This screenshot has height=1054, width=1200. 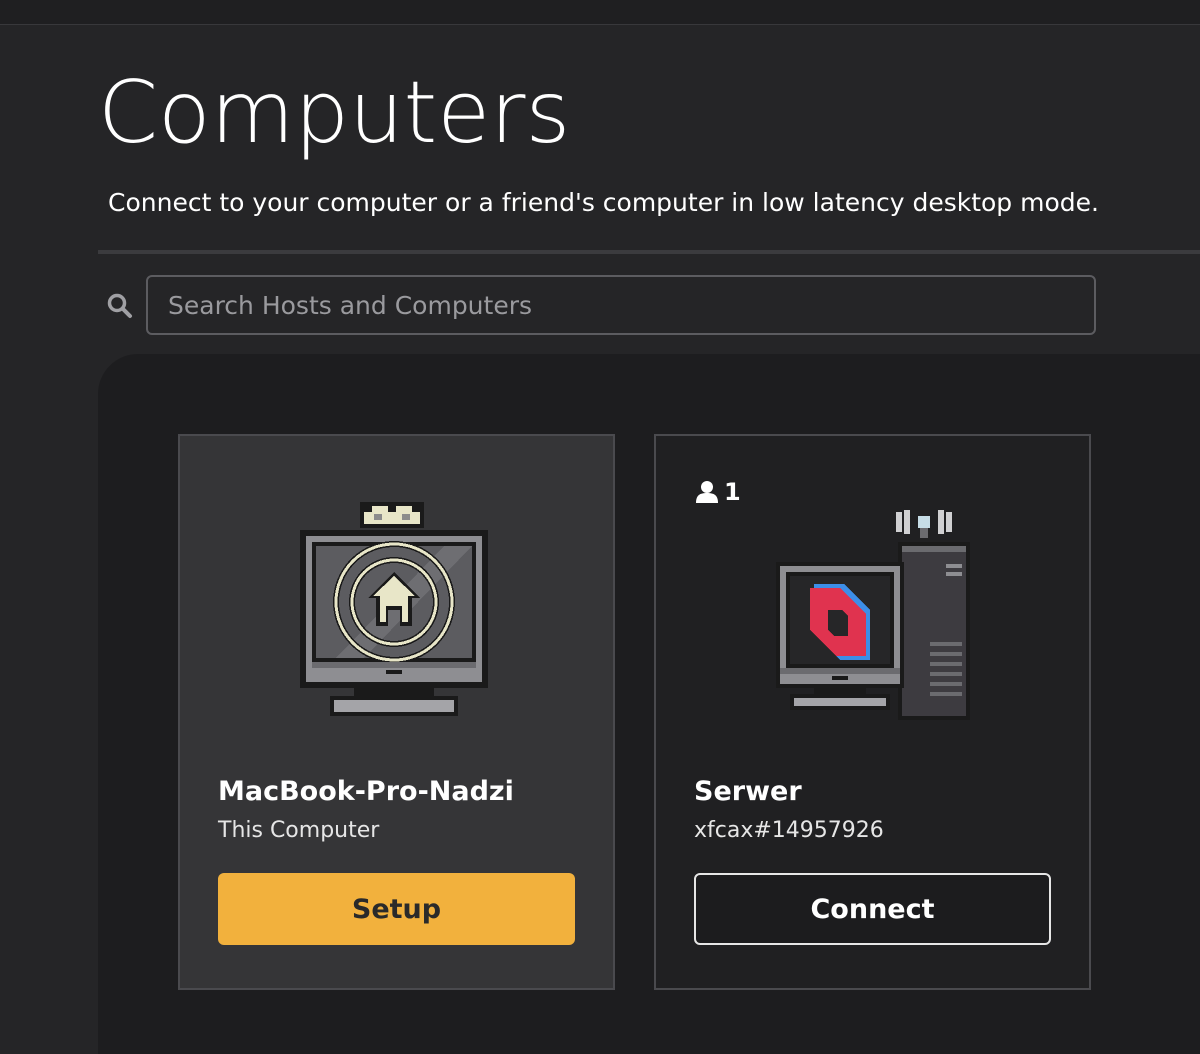 I want to click on user-count-value: 1, so click(x=732, y=492).